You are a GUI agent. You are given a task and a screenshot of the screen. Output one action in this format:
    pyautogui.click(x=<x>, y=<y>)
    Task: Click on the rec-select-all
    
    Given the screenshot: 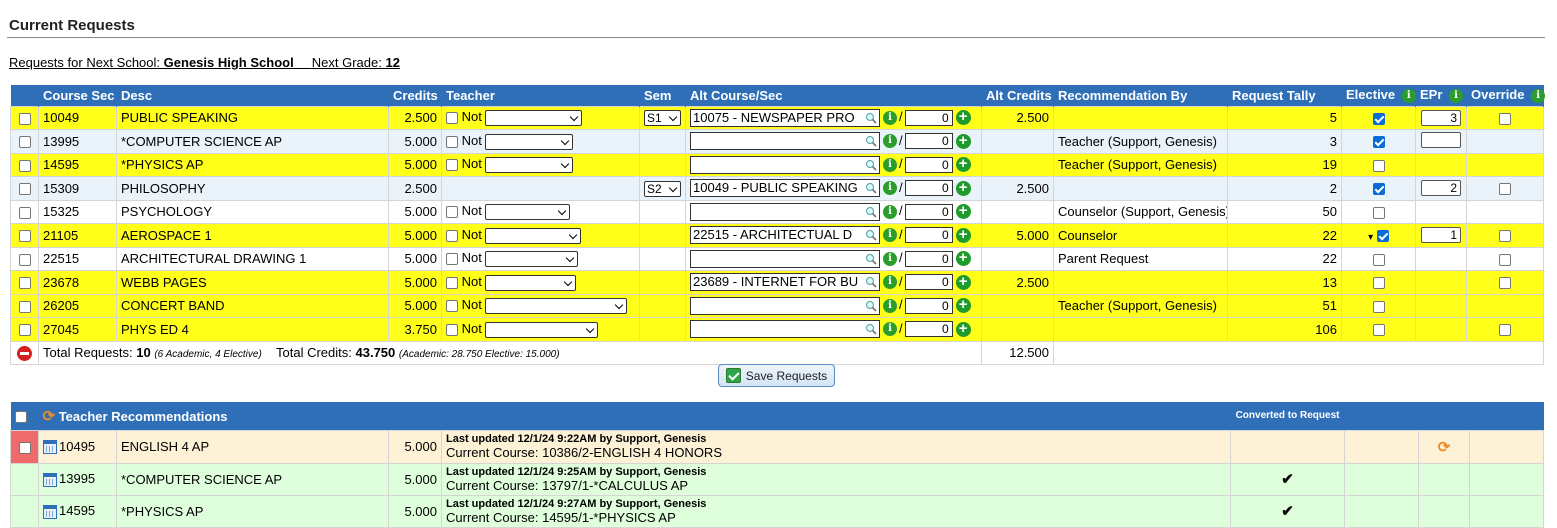 What is the action you would take?
    pyautogui.click(x=24, y=416)
    